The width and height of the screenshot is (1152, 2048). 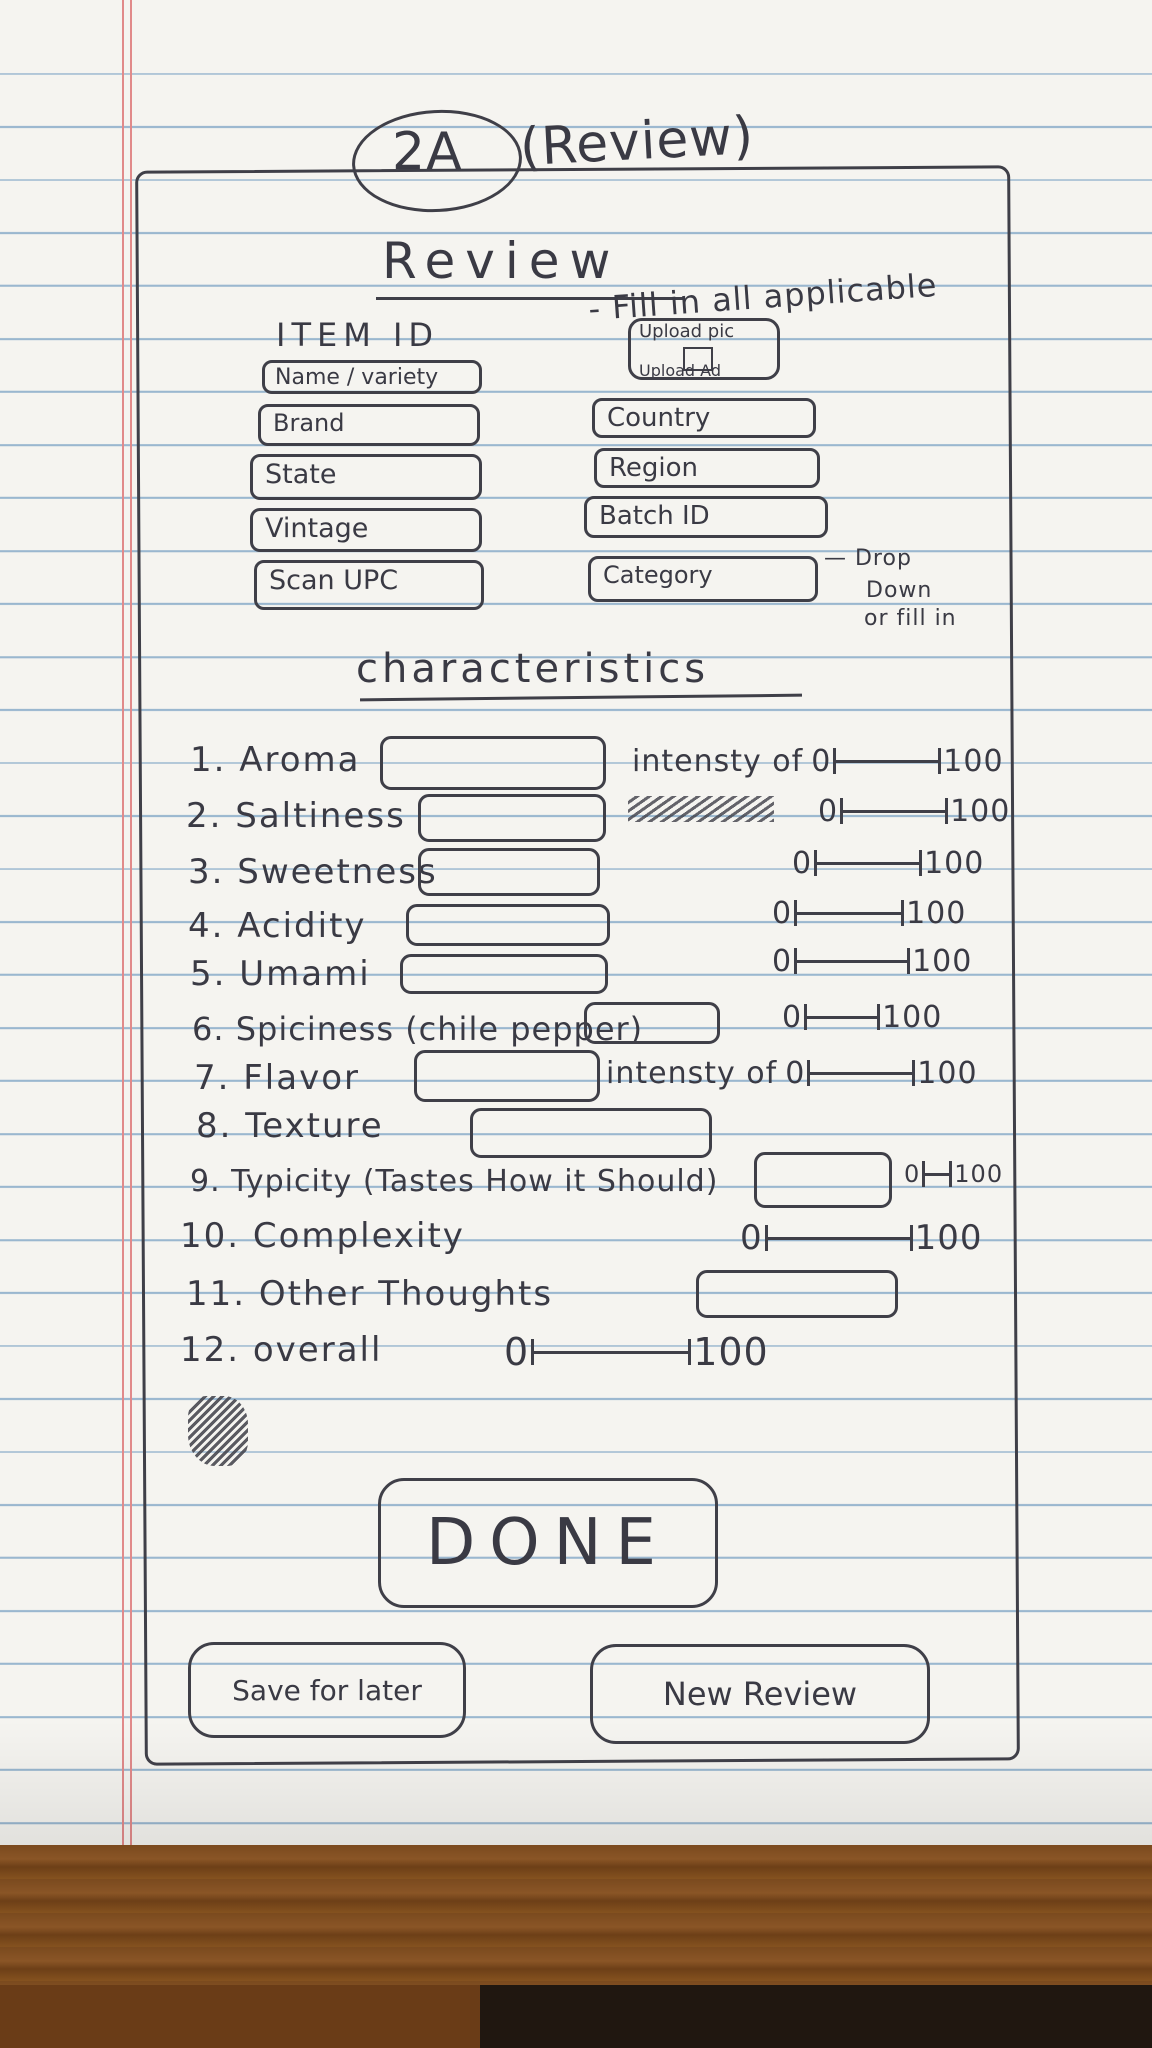 What do you see at coordinates (591, 1133) in the screenshot?
I see `texture-input` at bounding box center [591, 1133].